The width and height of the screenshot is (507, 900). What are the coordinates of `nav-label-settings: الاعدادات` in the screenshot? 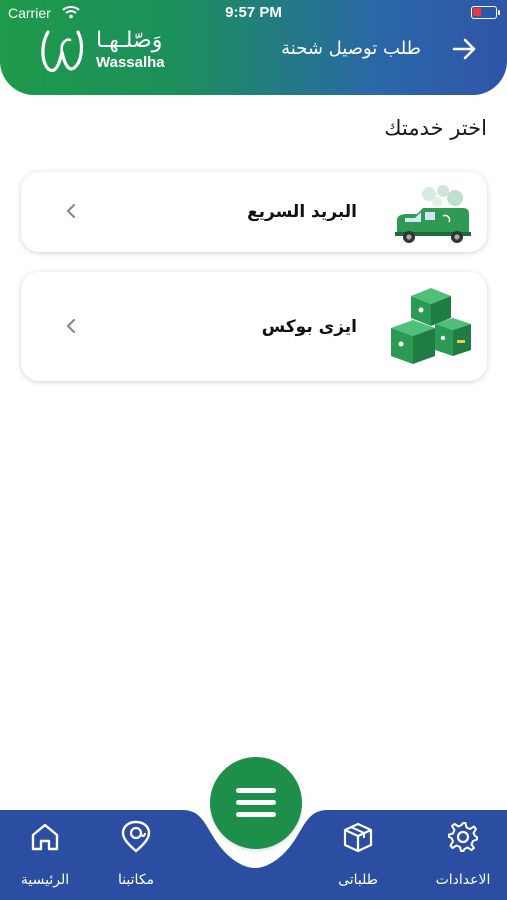 It's located at (463, 880).